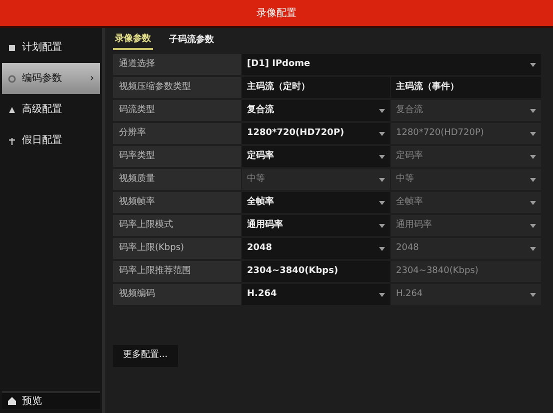 The image size is (553, 413). What do you see at coordinates (316, 87) in the screenshot?
I see `column-header: 主码流（定时）` at bounding box center [316, 87].